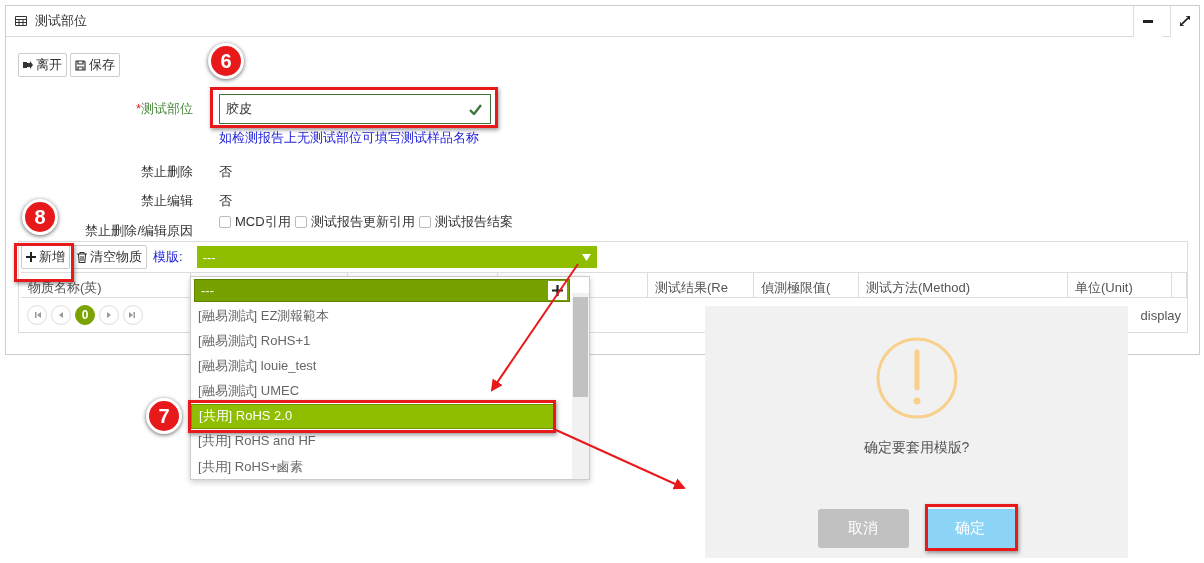  I want to click on column-header: 测试结果(Re, so click(691, 287).